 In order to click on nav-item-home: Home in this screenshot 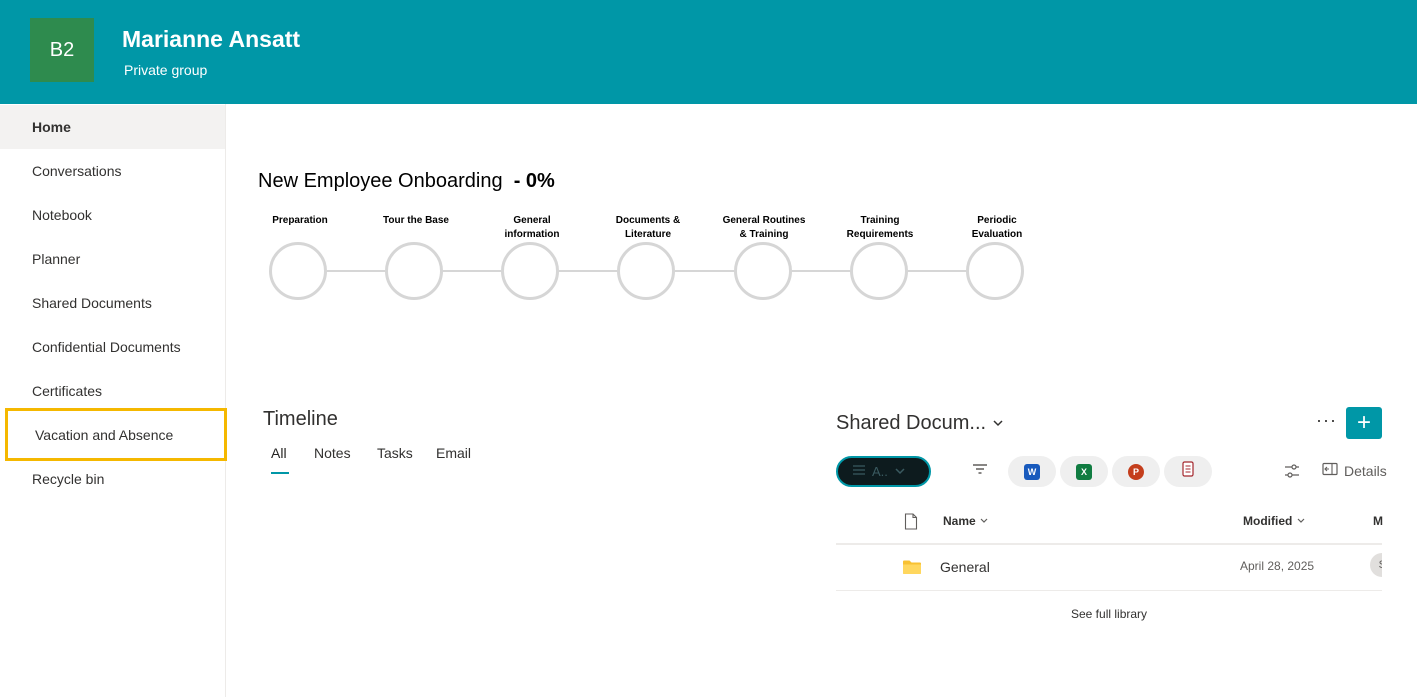, I will do `click(112, 127)`.